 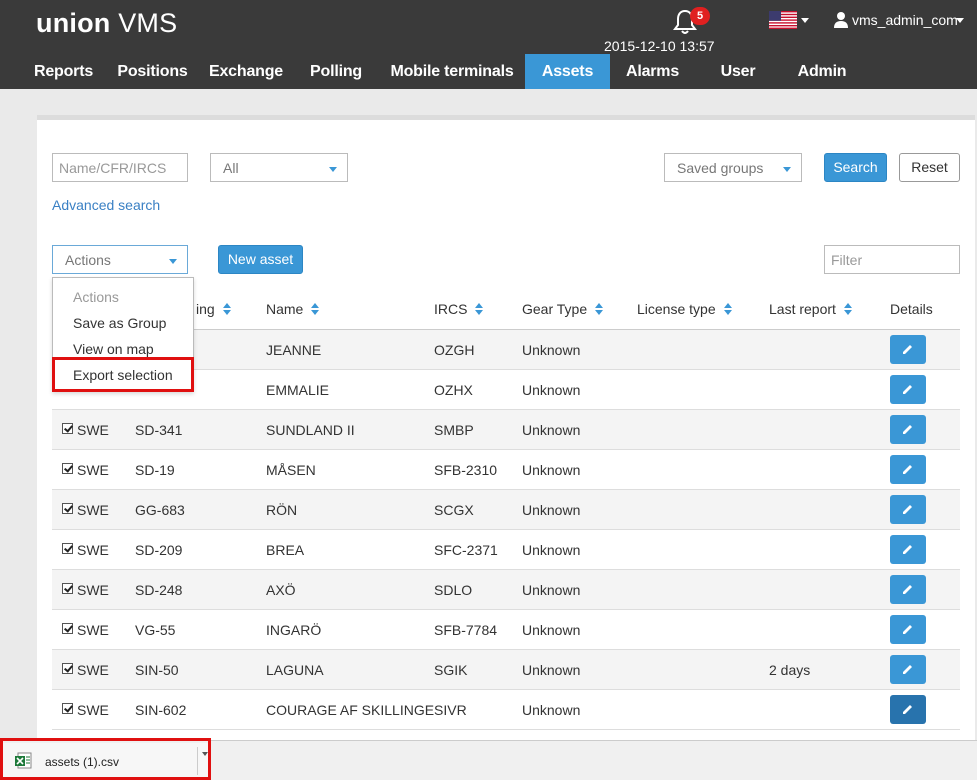 What do you see at coordinates (905, 20) in the screenshot?
I see `user-menu: vms_admin_com` at bounding box center [905, 20].